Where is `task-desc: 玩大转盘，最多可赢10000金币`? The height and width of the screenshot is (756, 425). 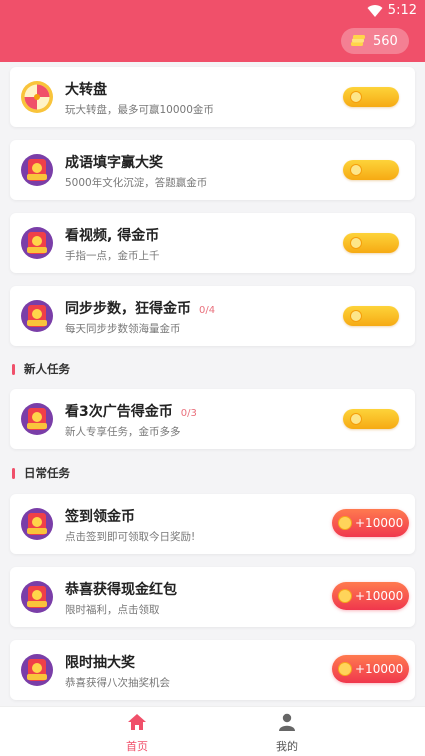
task-desc: 玩大转盘，最多可赢10000金币 is located at coordinates (139, 110).